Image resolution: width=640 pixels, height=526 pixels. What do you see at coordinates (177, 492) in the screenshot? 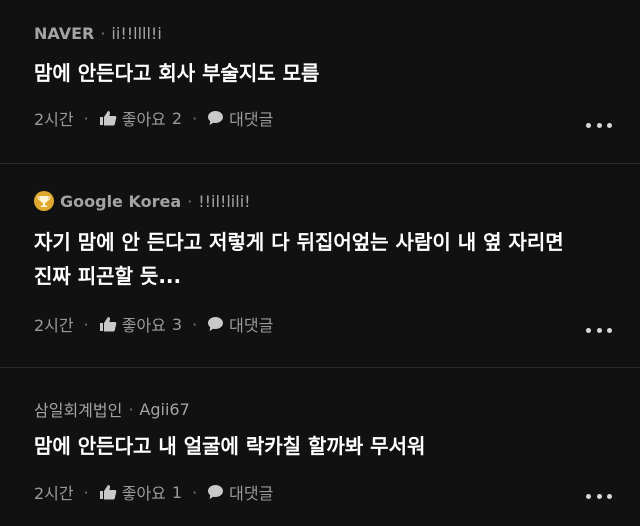
I see `like-count: 1` at bounding box center [177, 492].